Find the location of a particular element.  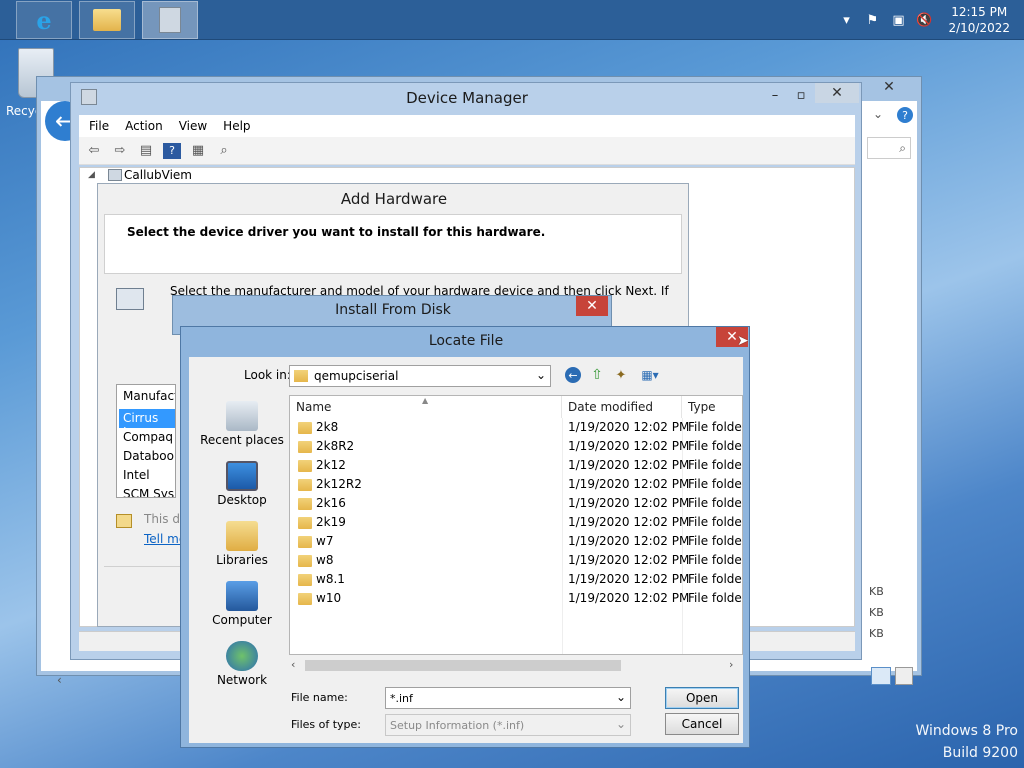

clock: 12:15 PM 2/10/2022 is located at coordinates (979, 20).